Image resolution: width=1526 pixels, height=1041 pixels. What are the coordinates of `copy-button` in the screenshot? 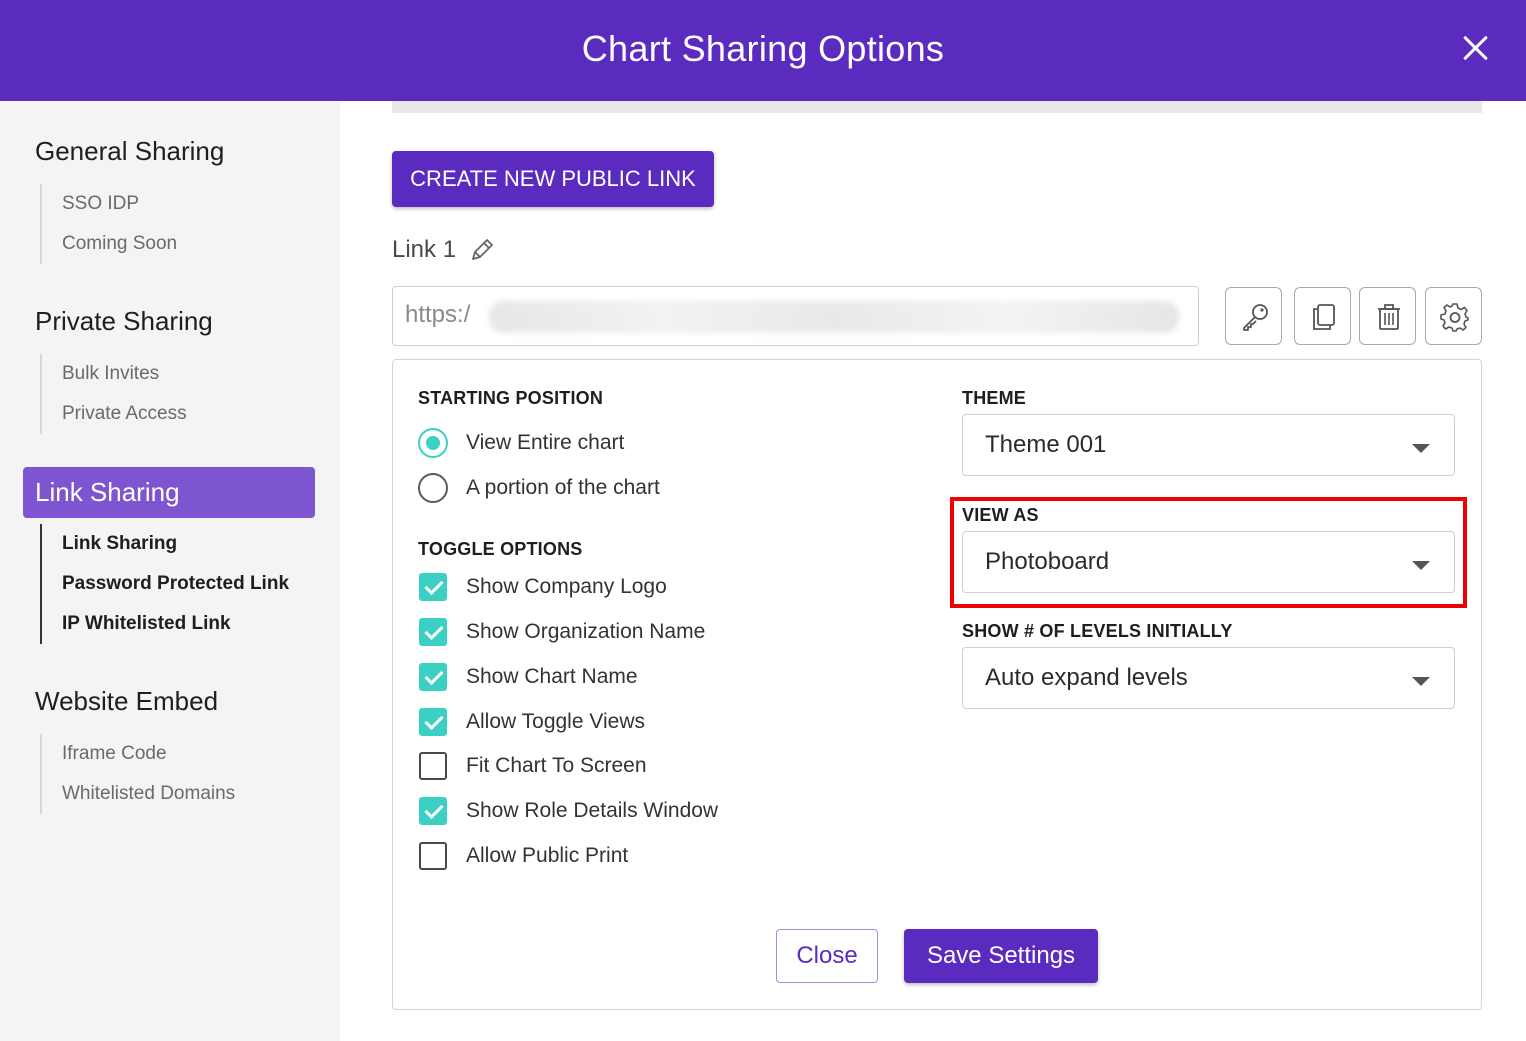 It's located at (1322, 316).